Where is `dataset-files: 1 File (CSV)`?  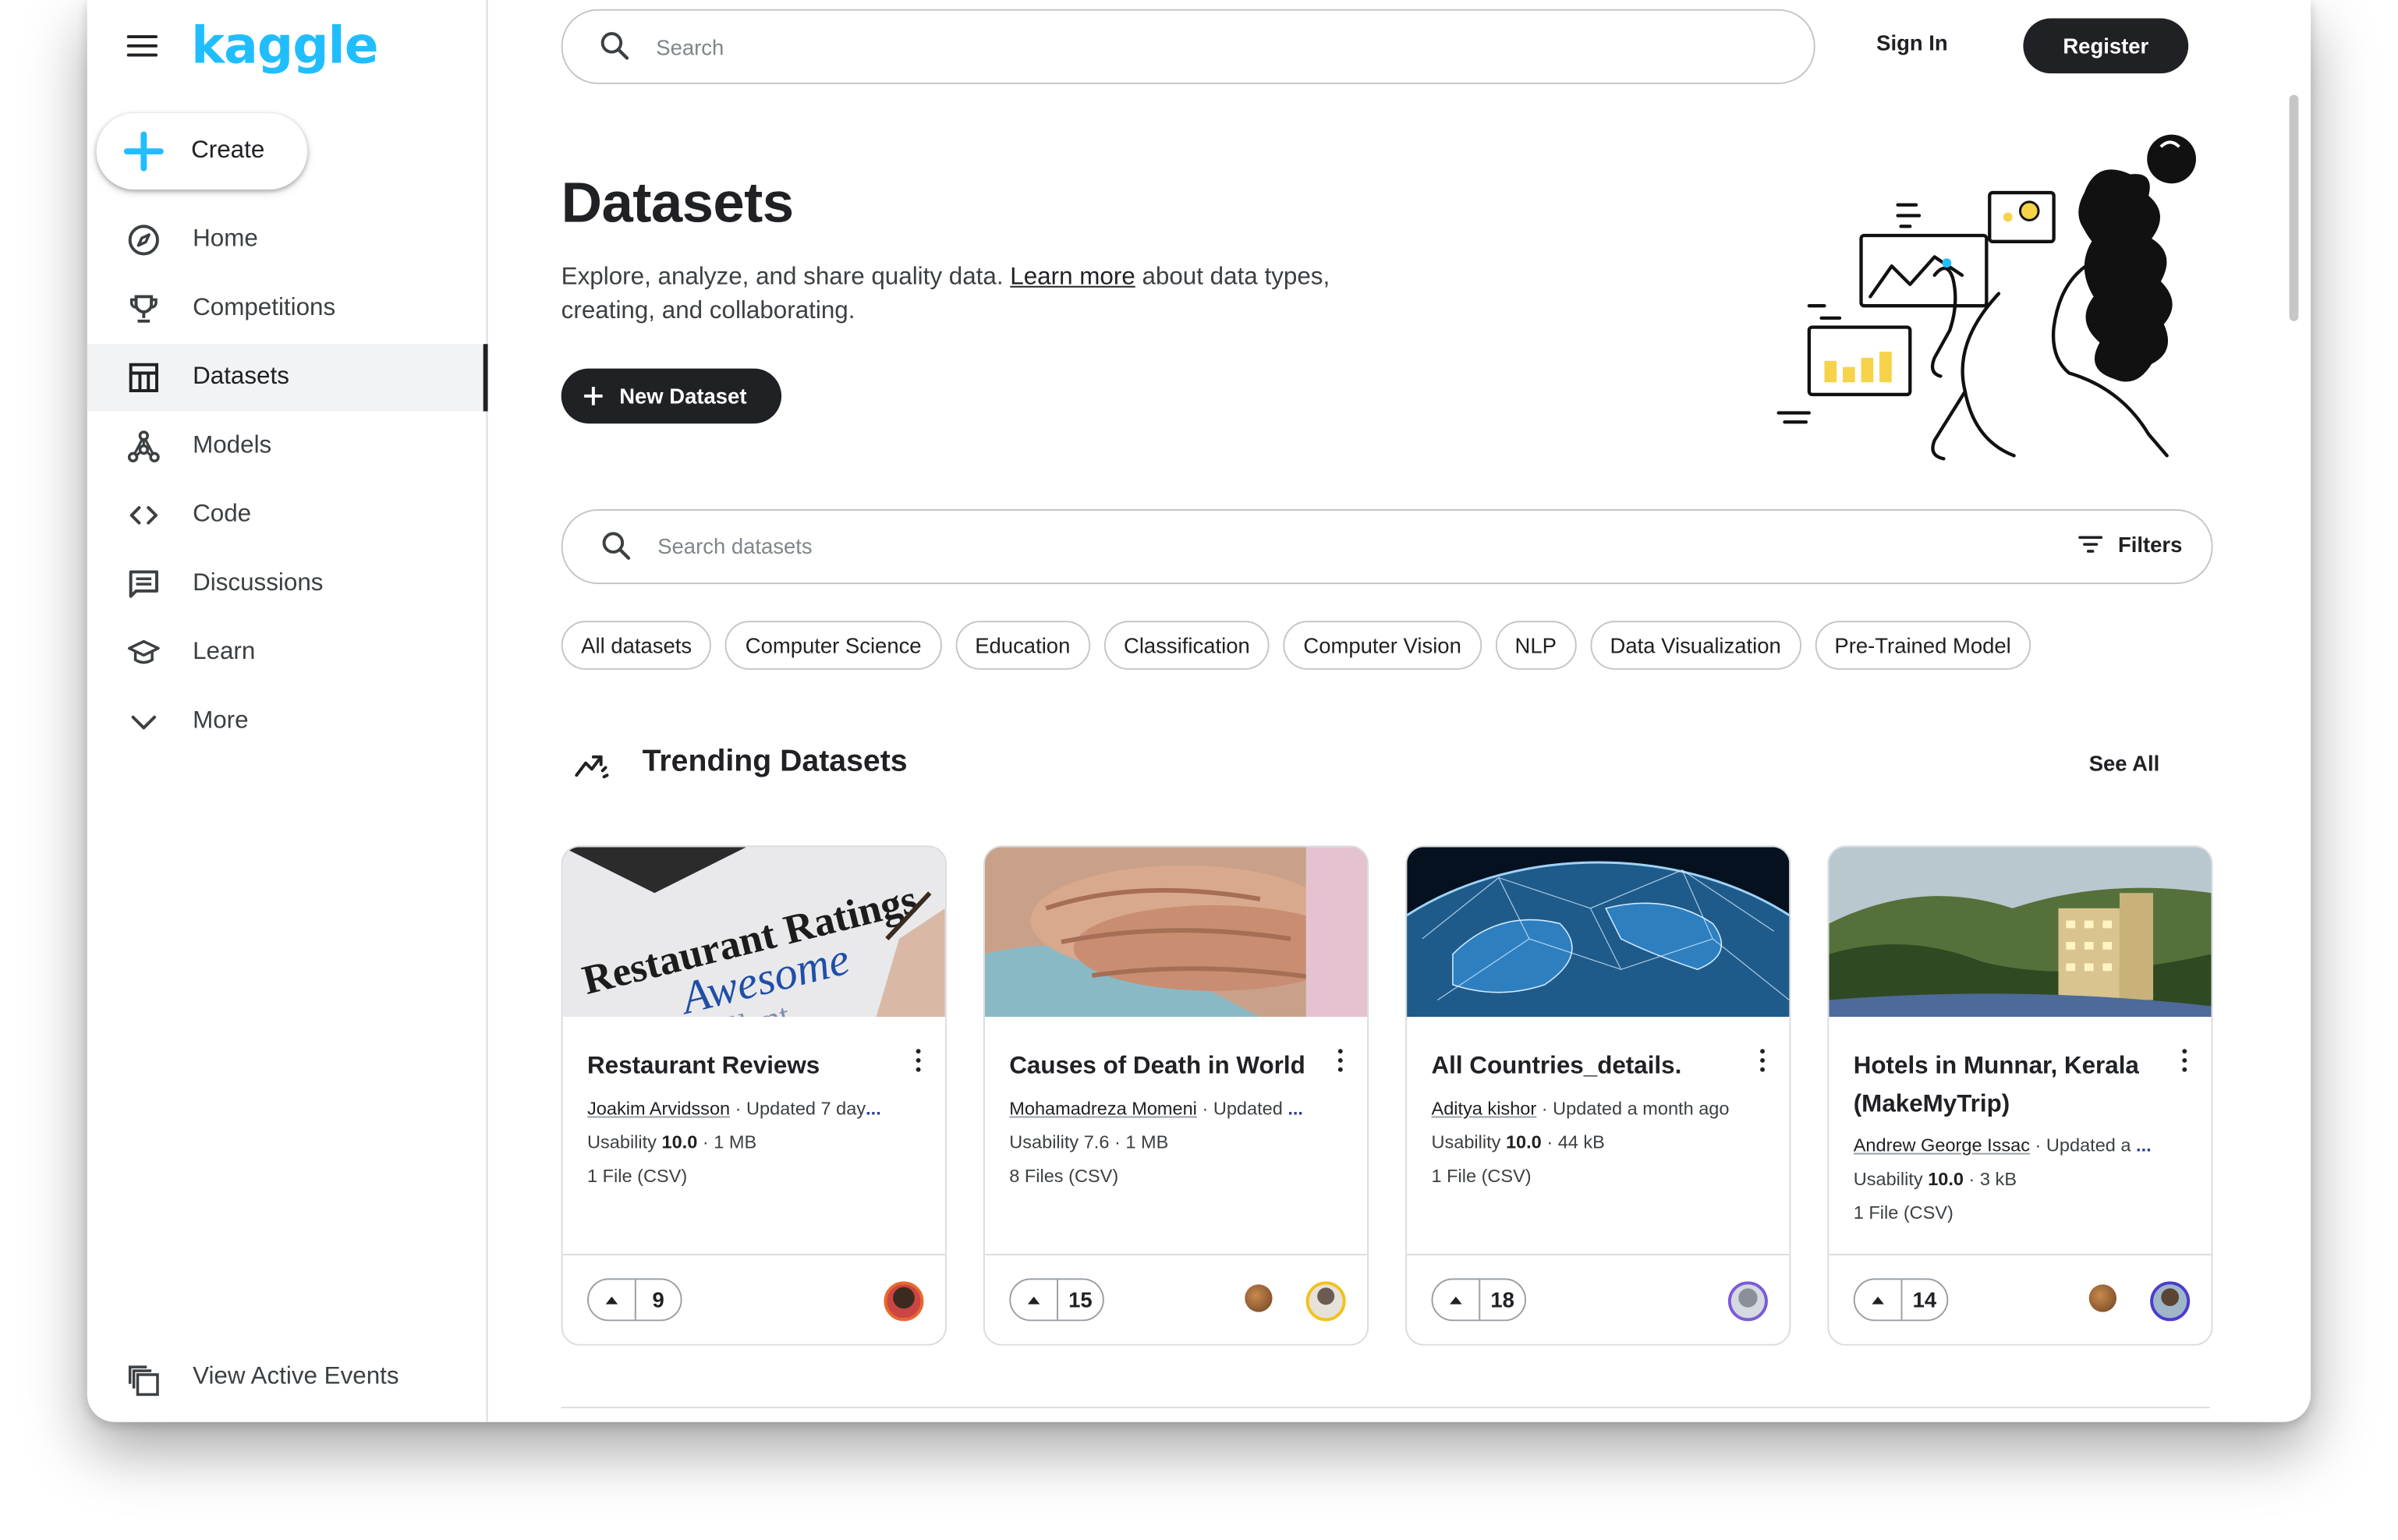
dataset-files: 1 File (CSV) is located at coordinates (637, 1176).